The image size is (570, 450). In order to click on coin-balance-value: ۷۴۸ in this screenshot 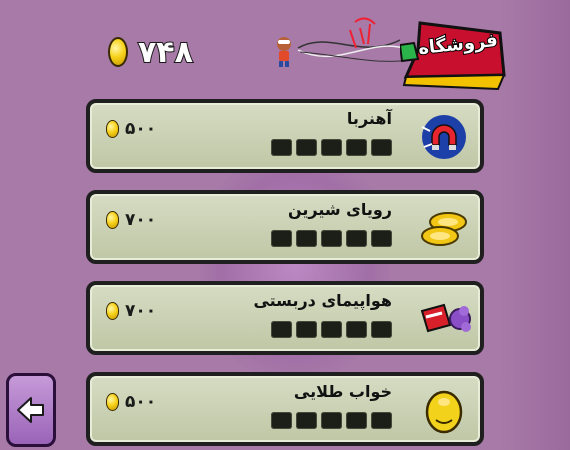, I will do `click(165, 52)`.